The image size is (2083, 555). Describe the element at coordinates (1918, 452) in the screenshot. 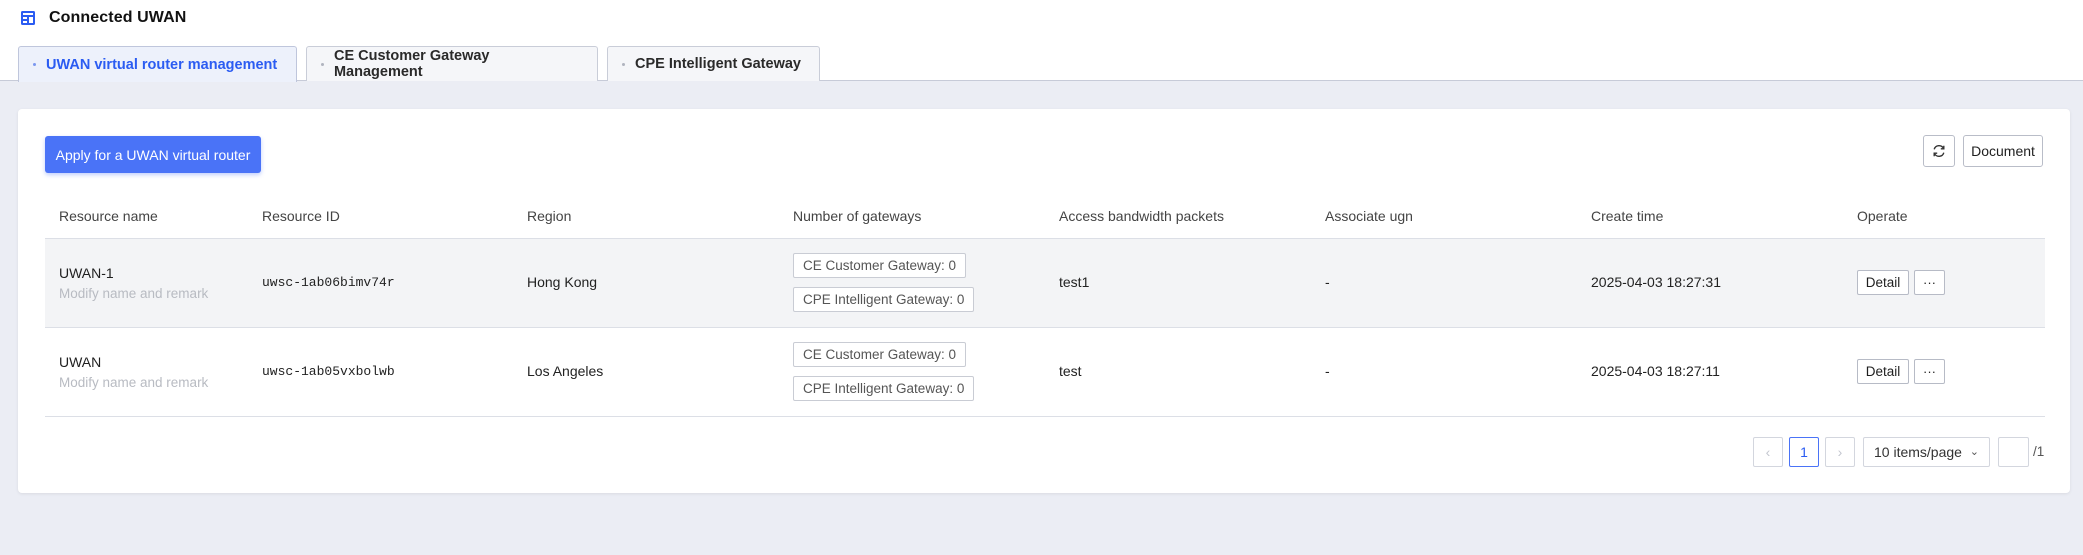

I see `page-size-value: 10 items/page` at that location.